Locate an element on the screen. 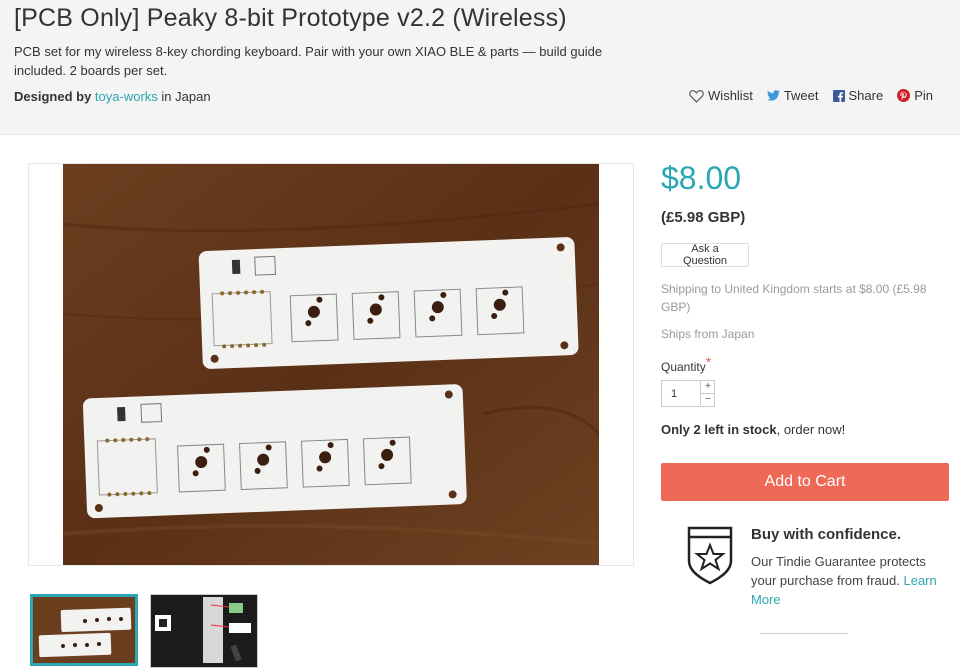 The image size is (960, 668). plus-icon: + is located at coordinates (708, 386).